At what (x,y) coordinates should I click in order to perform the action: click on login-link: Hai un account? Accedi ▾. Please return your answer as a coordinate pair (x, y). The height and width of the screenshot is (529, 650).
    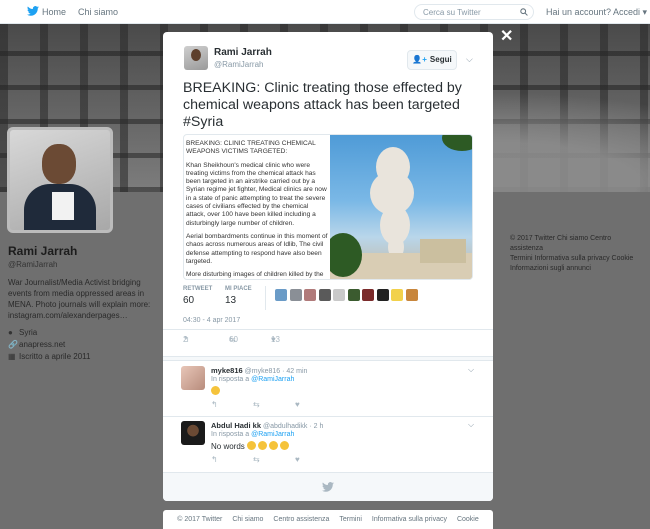
    Looking at the image, I should click on (596, 12).